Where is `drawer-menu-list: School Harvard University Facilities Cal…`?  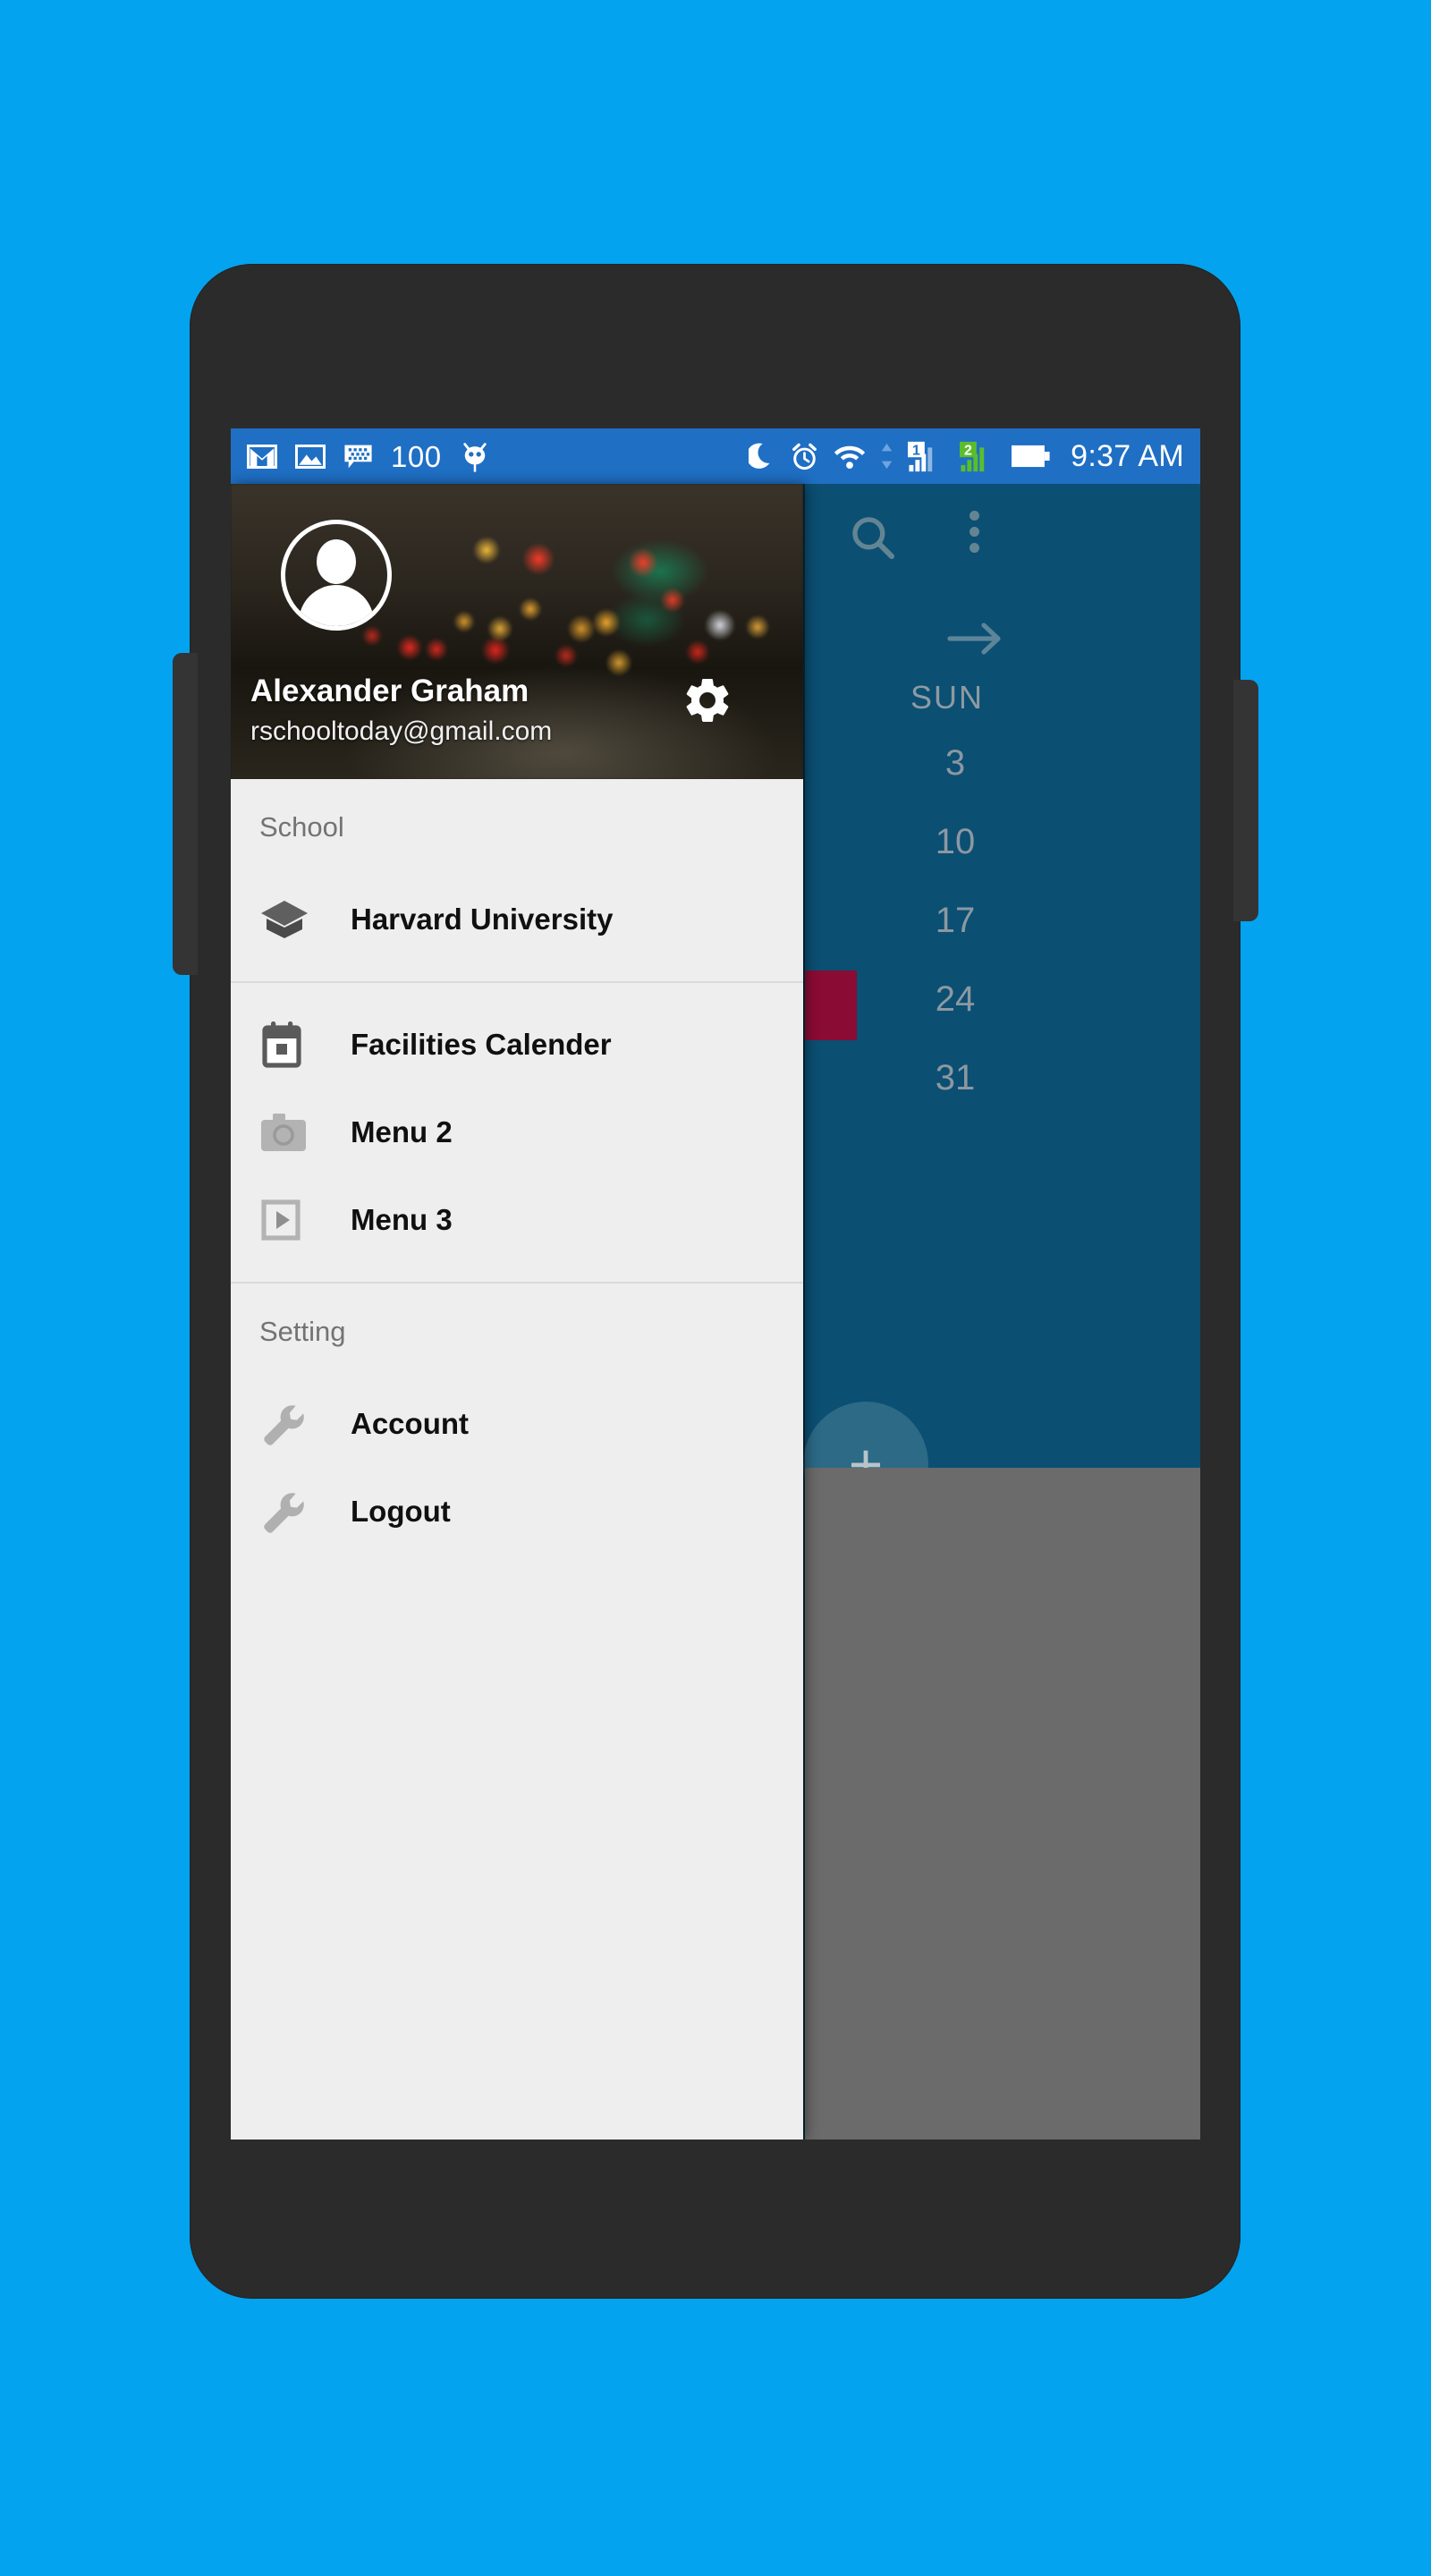 drawer-menu-list: School Harvard University Facilities Cal… is located at coordinates (517, 1167).